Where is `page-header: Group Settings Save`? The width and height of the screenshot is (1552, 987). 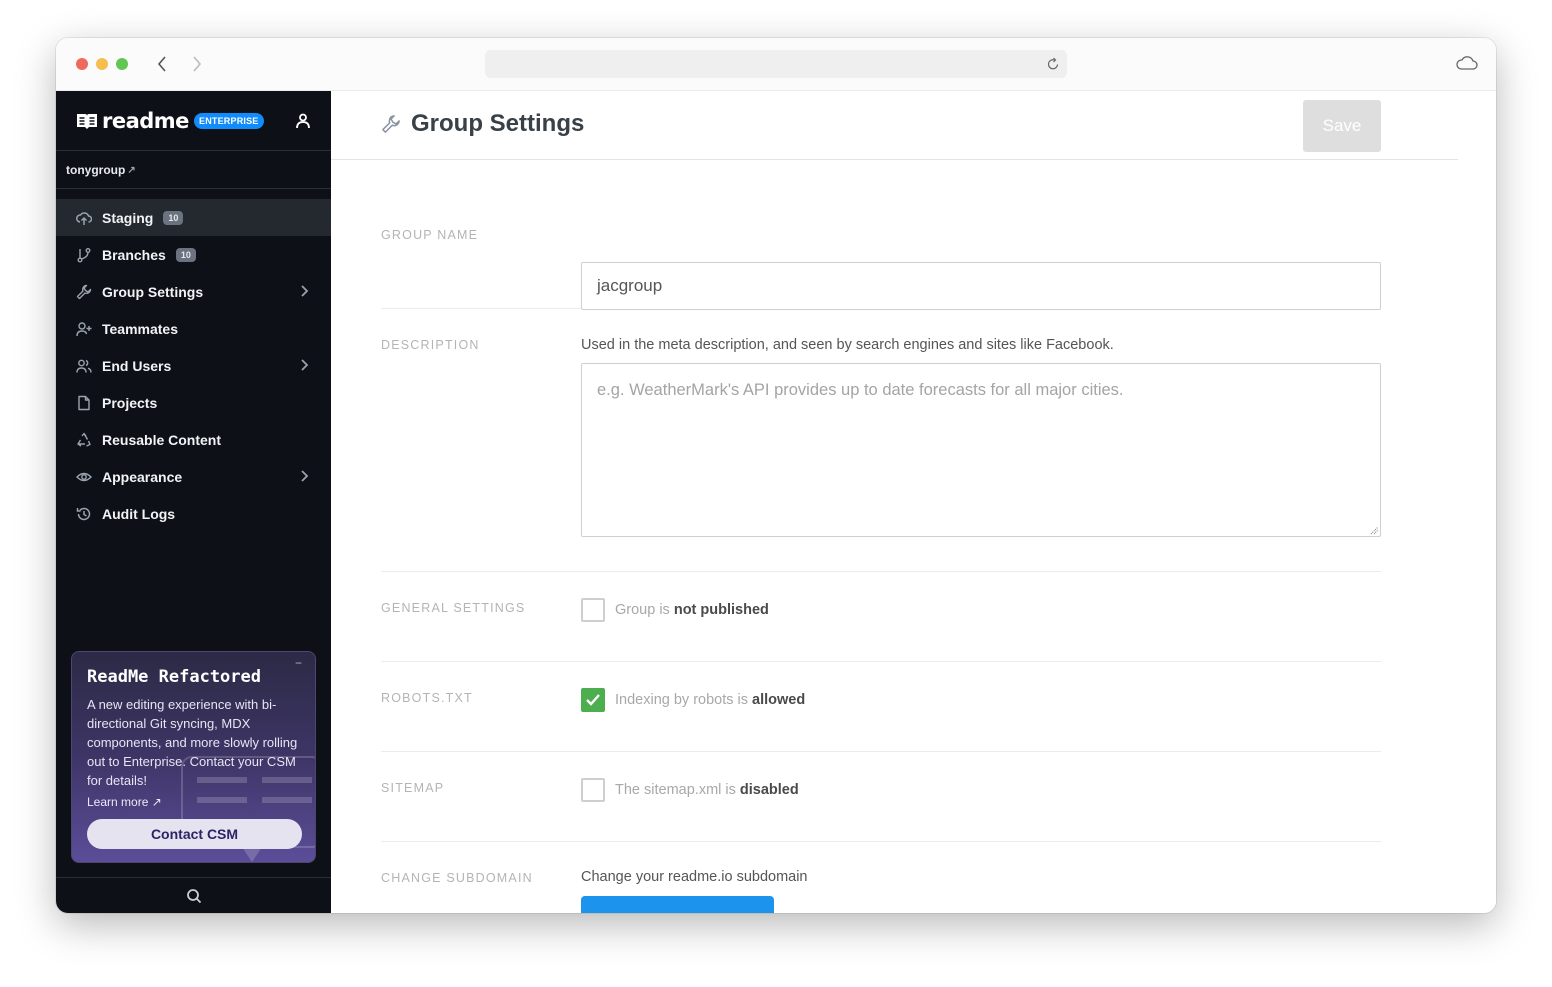
page-header: Group Settings Save is located at coordinates (894, 125).